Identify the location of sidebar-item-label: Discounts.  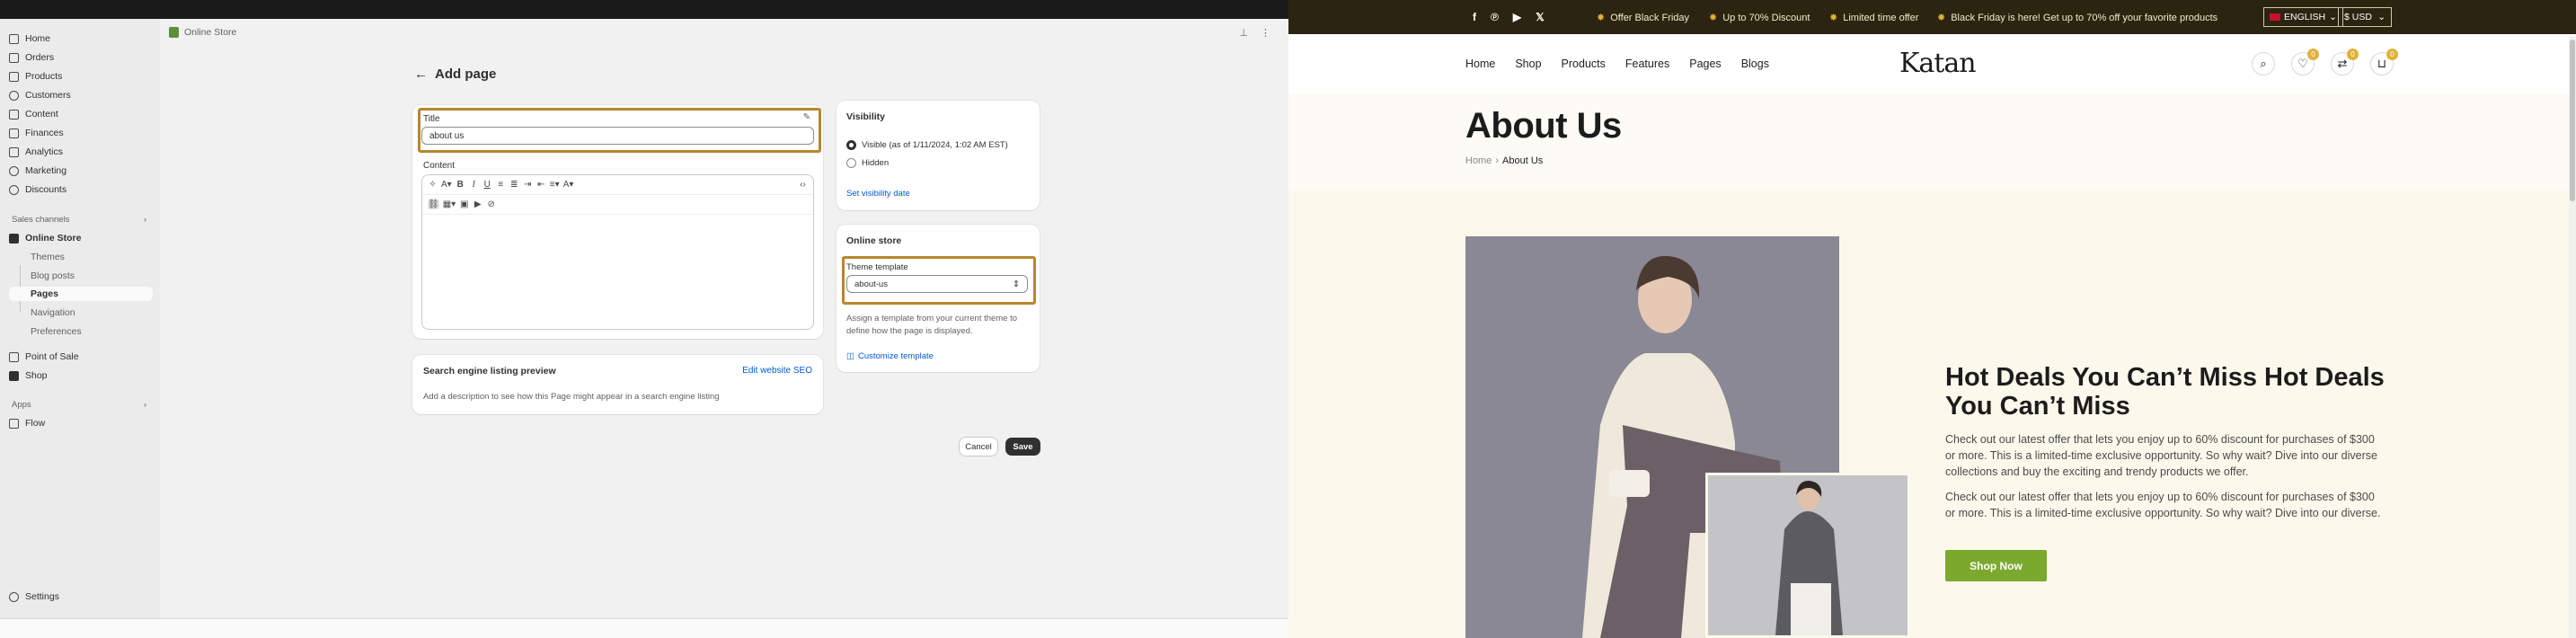
(46, 189).